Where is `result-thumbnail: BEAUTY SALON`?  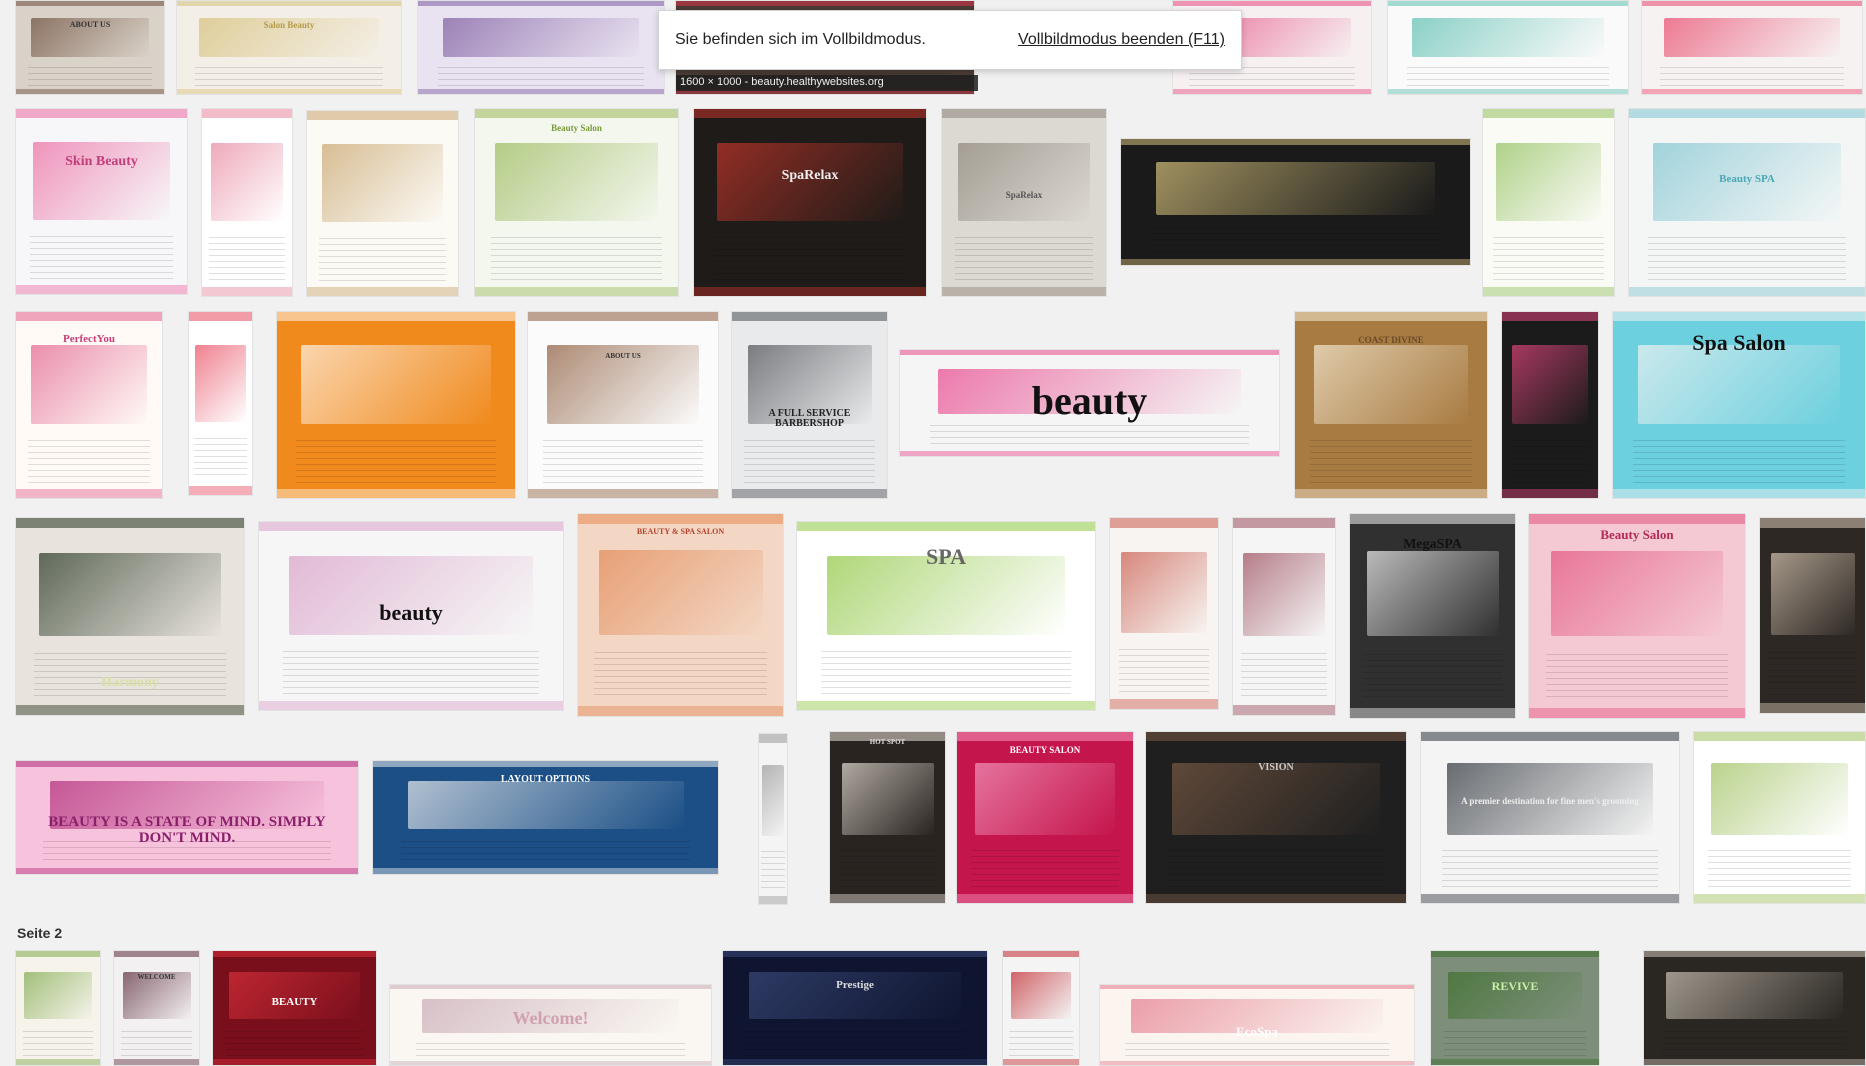
result-thumbnail: BEAUTY SALON is located at coordinates (1045, 817).